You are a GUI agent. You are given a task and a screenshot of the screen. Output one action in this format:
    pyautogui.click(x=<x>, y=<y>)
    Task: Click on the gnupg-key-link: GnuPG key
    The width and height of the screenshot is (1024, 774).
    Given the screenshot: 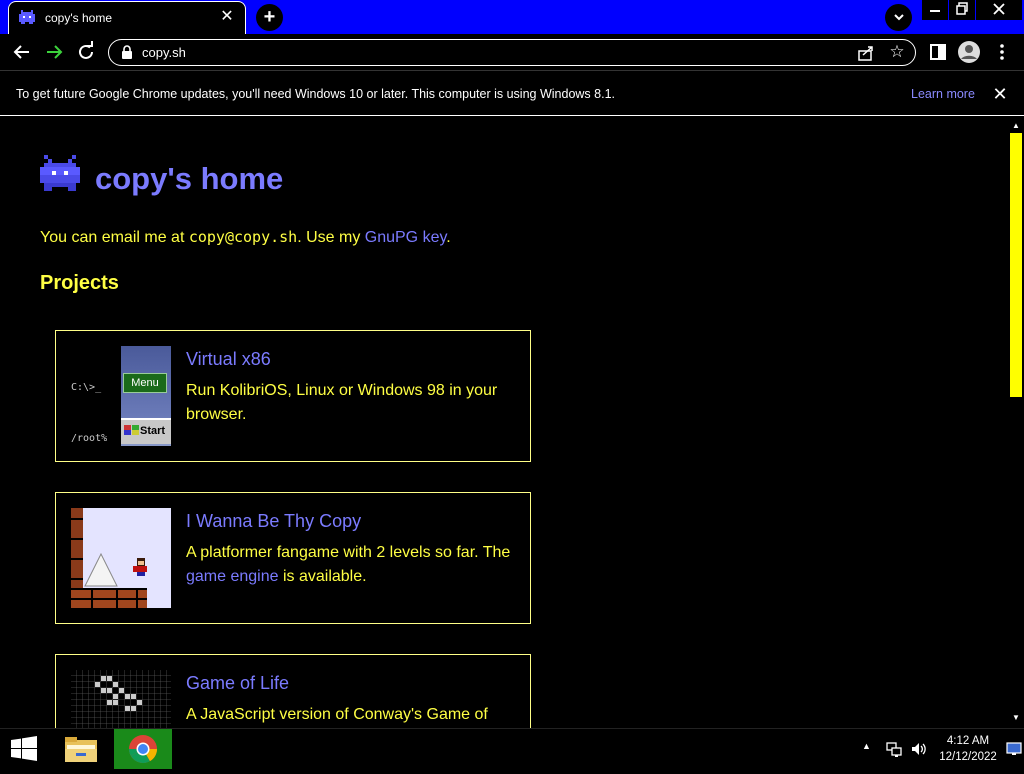 What is the action you would take?
    pyautogui.click(x=406, y=237)
    